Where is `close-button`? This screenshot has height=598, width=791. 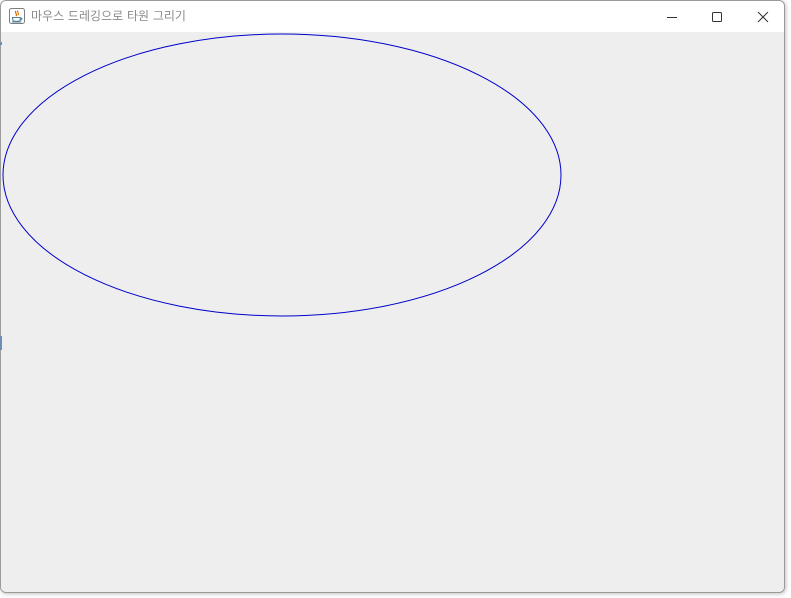
close-button is located at coordinates (762, 16).